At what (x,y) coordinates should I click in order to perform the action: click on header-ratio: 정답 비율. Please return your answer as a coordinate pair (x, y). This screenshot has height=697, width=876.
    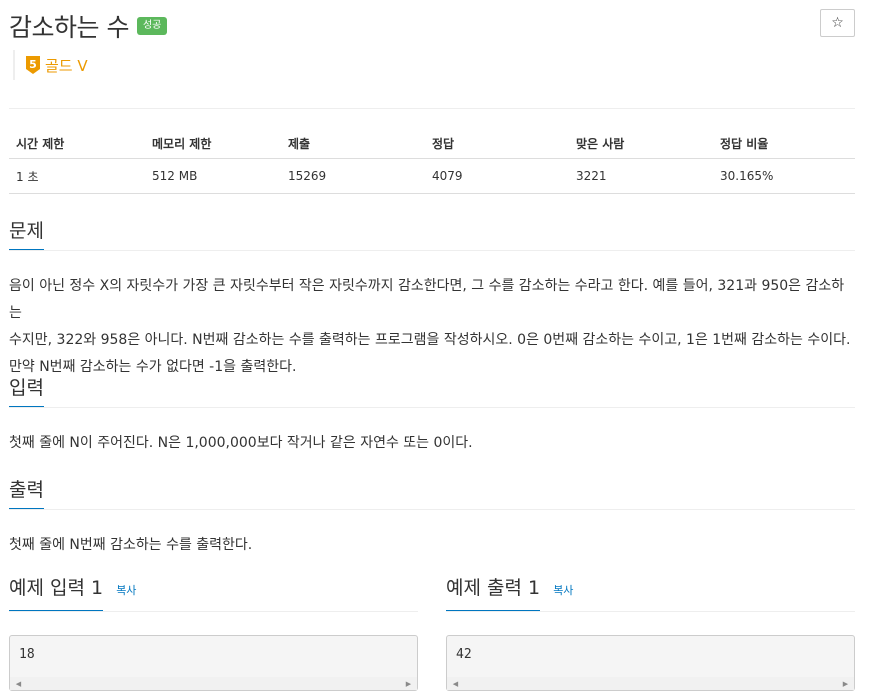
    Looking at the image, I should click on (784, 143).